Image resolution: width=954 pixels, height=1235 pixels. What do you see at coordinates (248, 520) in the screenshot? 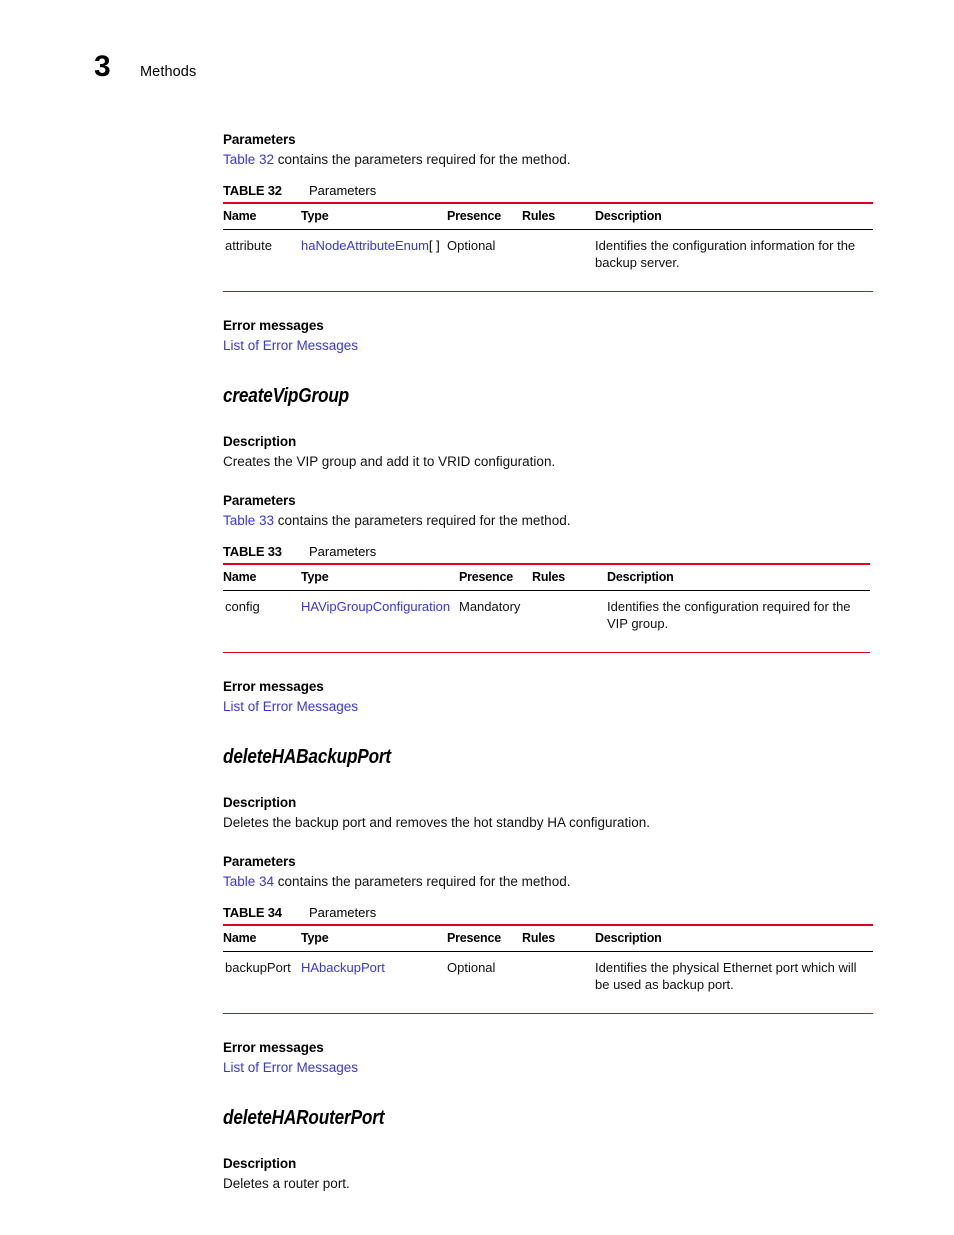
I see `table-33-xref: Table 33` at bounding box center [248, 520].